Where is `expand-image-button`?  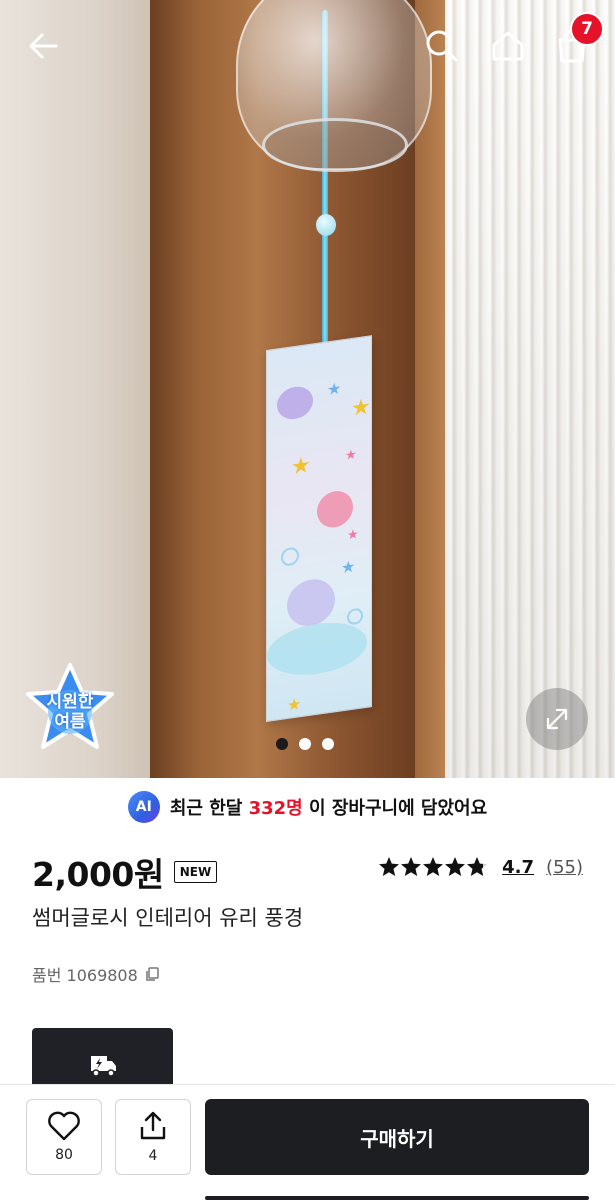
expand-image-button is located at coordinates (557, 719).